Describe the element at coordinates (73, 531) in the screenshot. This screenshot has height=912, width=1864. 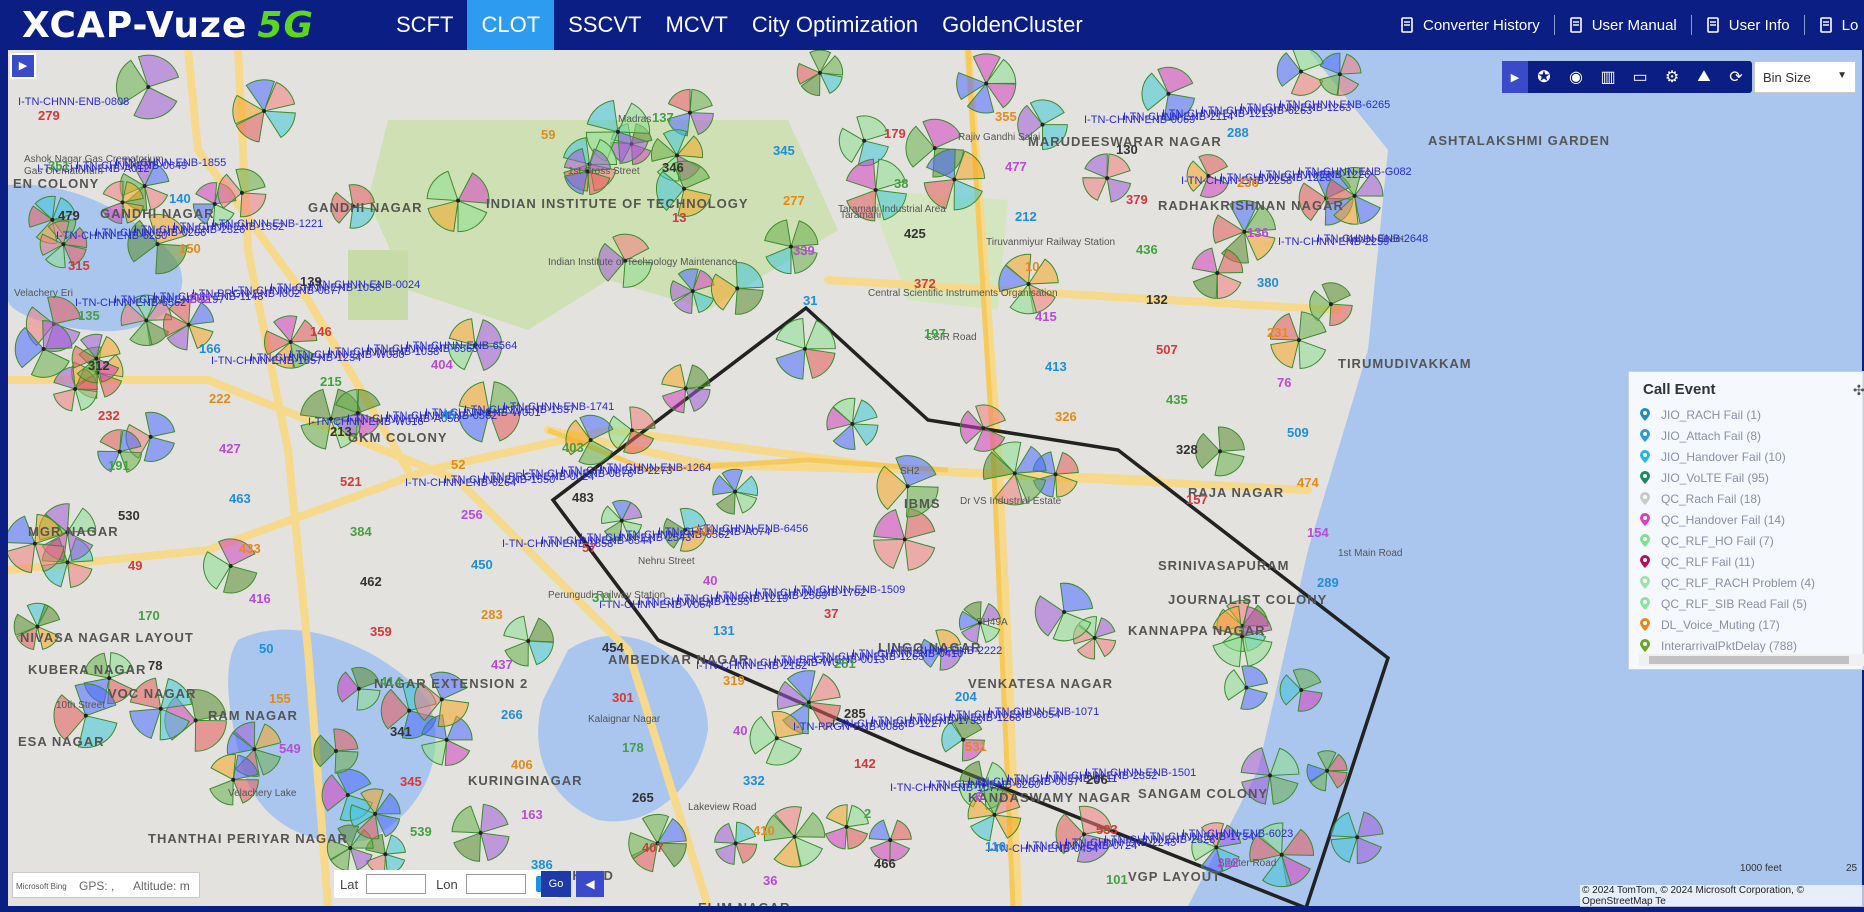
I see `area-label: MGR NAGAR` at that location.